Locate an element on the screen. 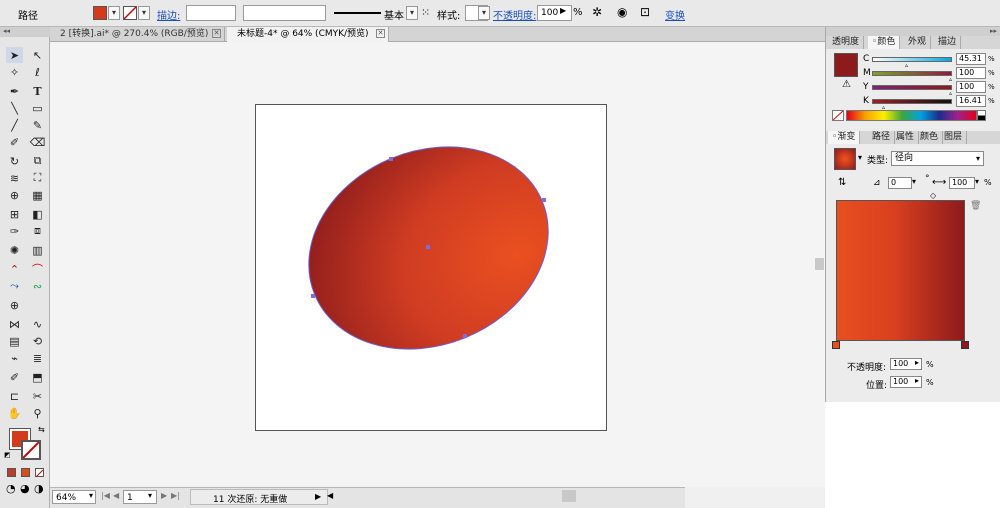  channel-y-unit: % is located at coordinates (991, 87).